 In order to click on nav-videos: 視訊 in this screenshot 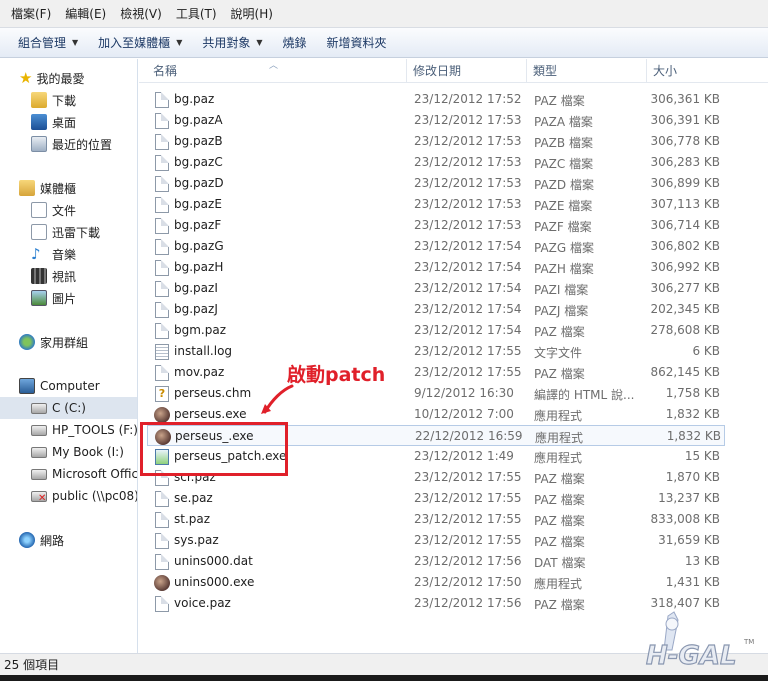, I will do `click(68, 276)`.